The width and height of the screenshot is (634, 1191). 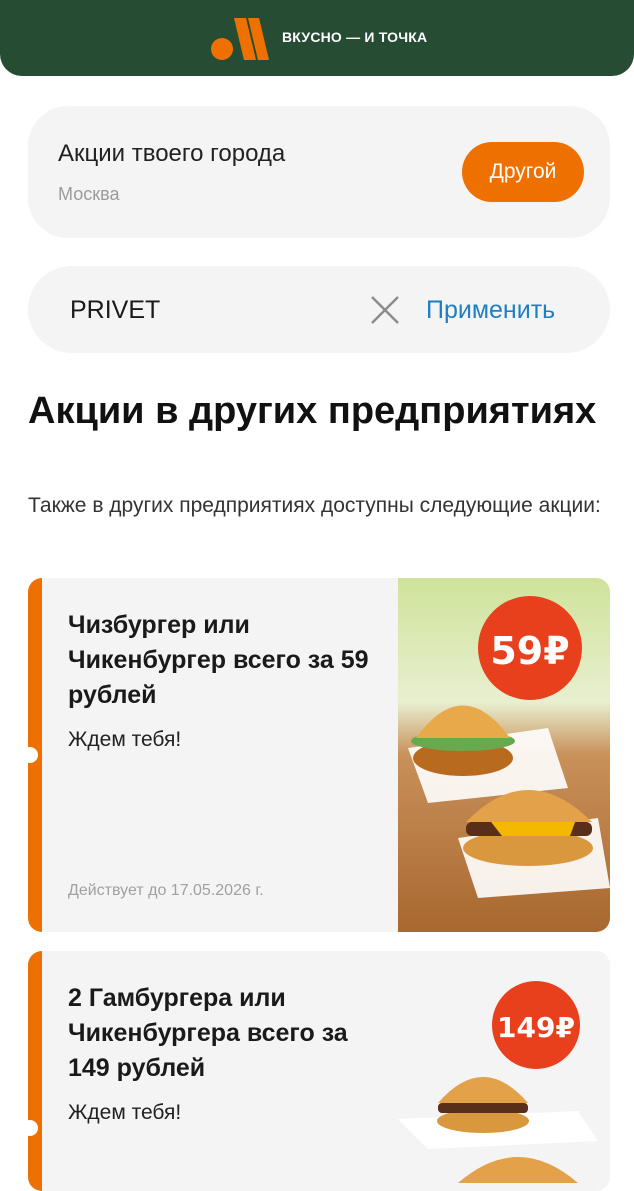 What do you see at coordinates (523, 172) in the screenshot?
I see `change-city-button: Другой` at bounding box center [523, 172].